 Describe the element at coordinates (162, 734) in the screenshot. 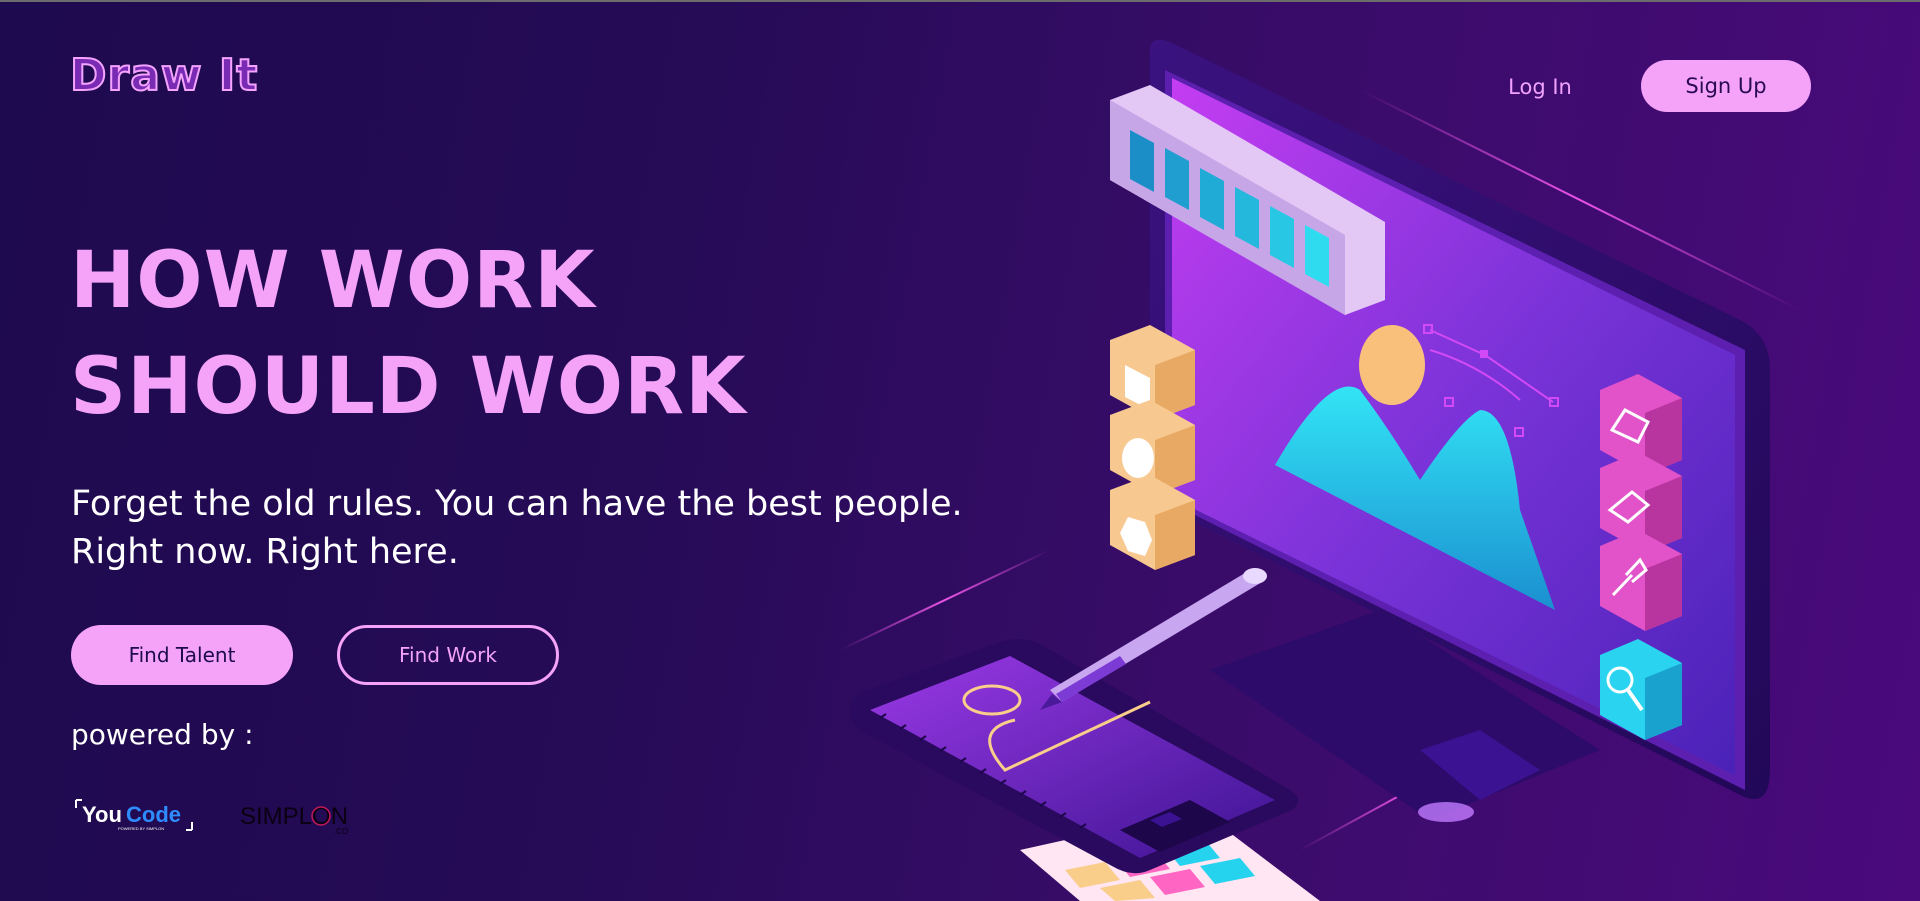

I see `powered-by-label: powered by :` at that location.